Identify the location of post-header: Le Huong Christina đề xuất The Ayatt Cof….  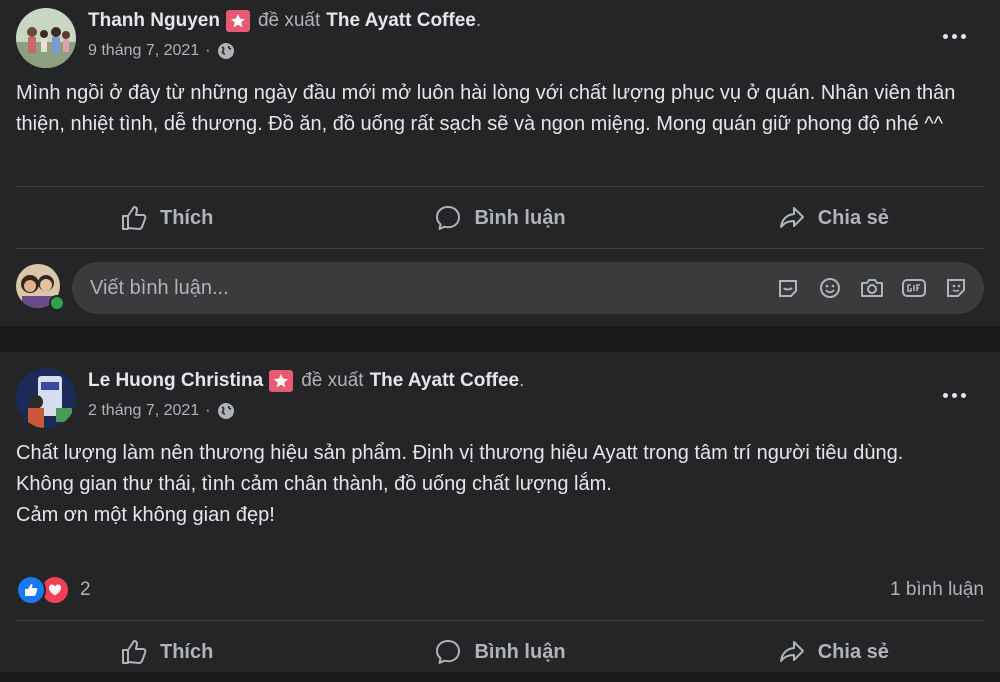
(306, 381).